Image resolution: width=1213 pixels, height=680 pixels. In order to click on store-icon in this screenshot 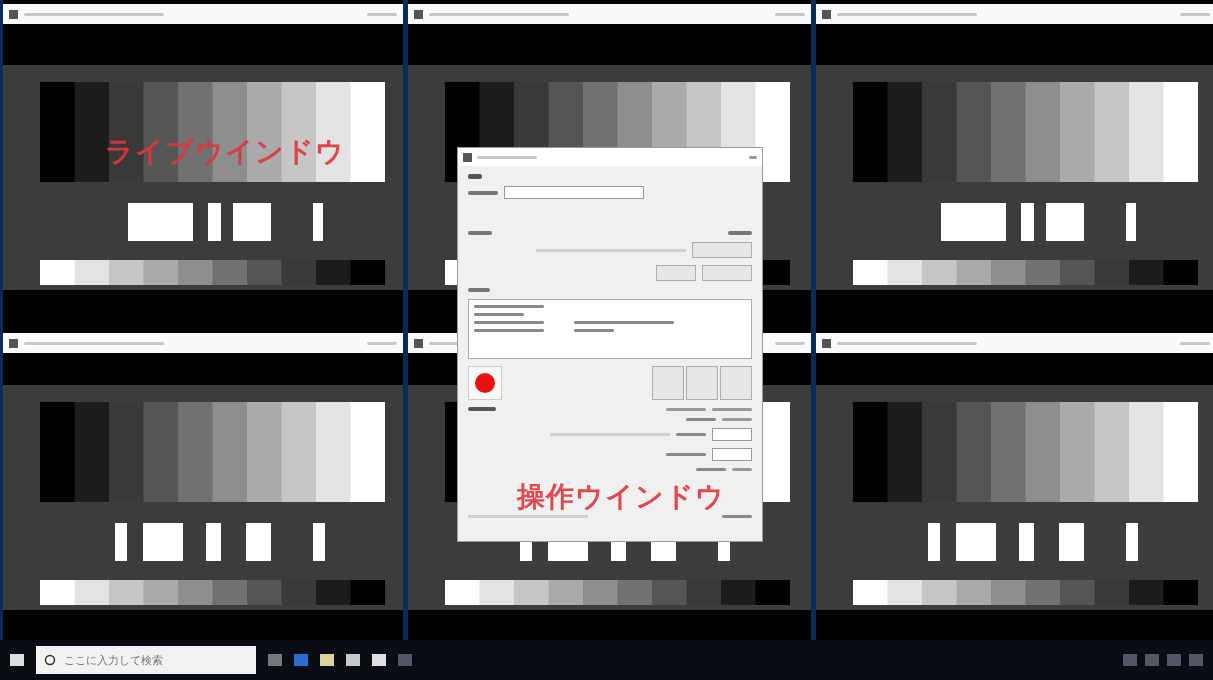, I will do `click(353, 660)`.